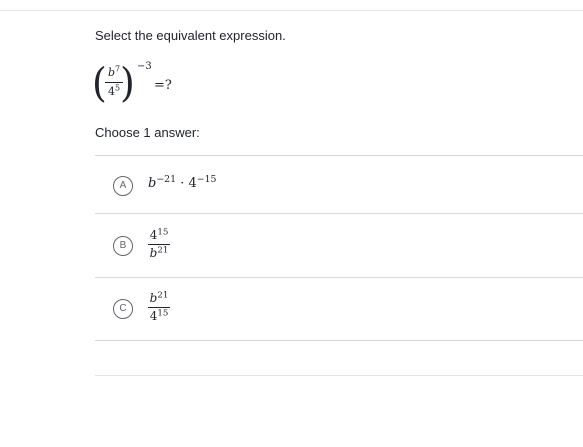 The image size is (583, 447). What do you see at coordinates (159, 244) in the screenshot?
I see `choice-b-fraction: 415 b21` at bounding box center [159, 244].